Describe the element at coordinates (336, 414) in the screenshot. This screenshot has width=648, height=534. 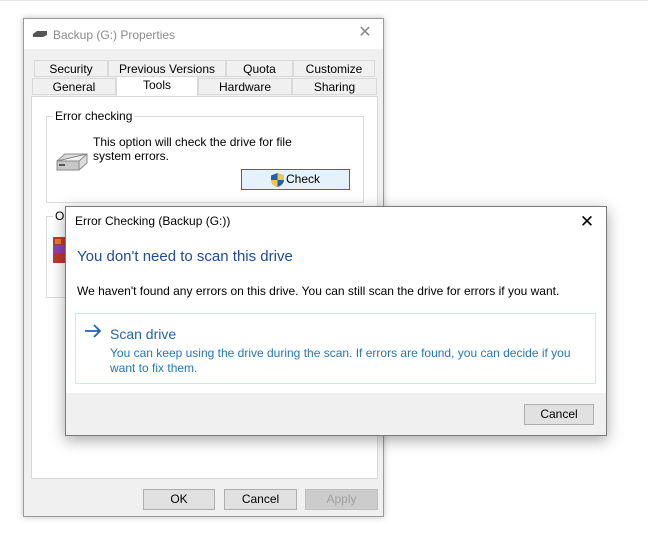
I see `dialog-footer: Cancel` at that location.